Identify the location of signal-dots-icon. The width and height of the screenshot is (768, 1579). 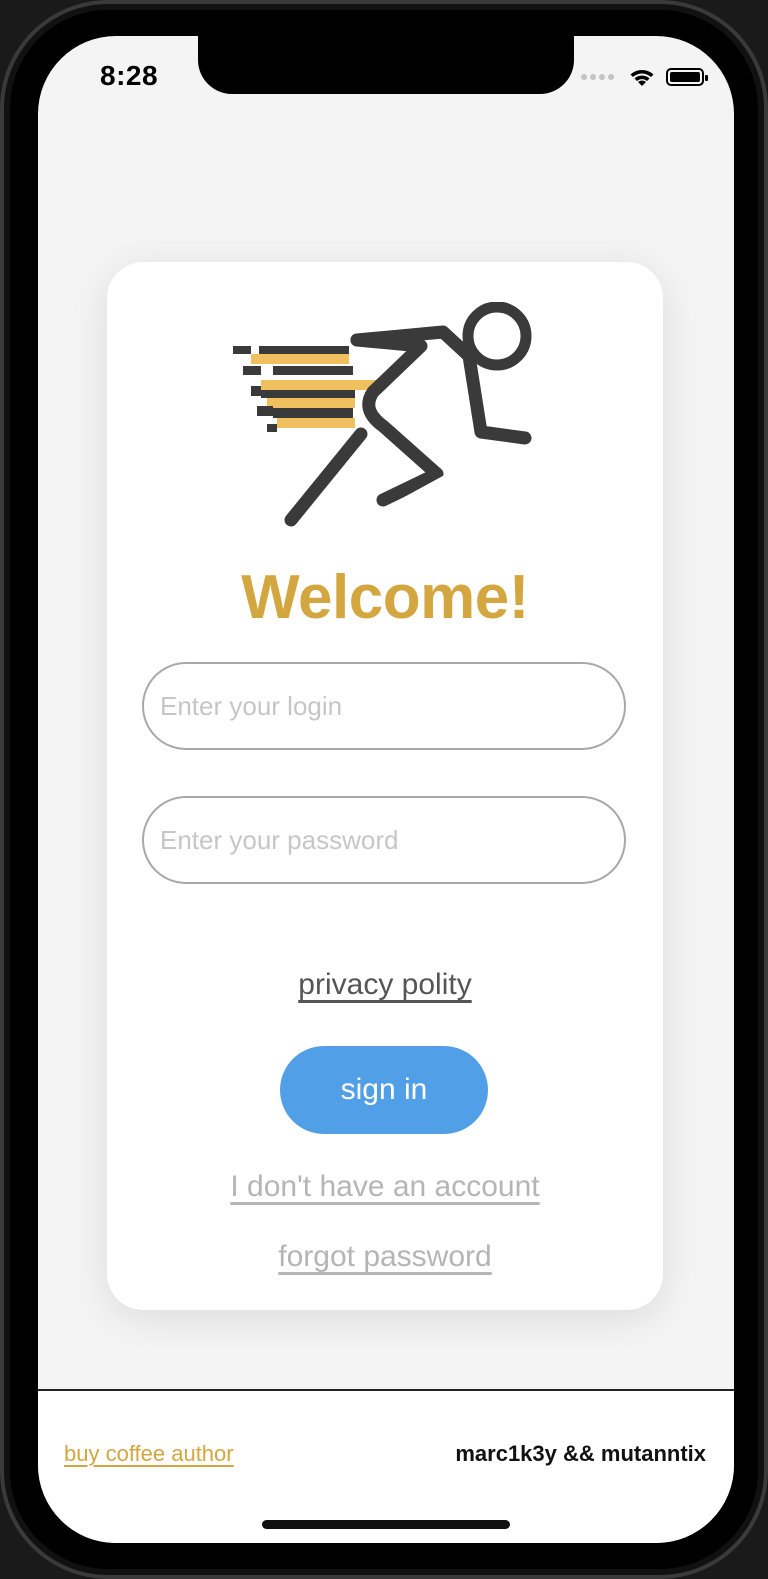
(597, 77).